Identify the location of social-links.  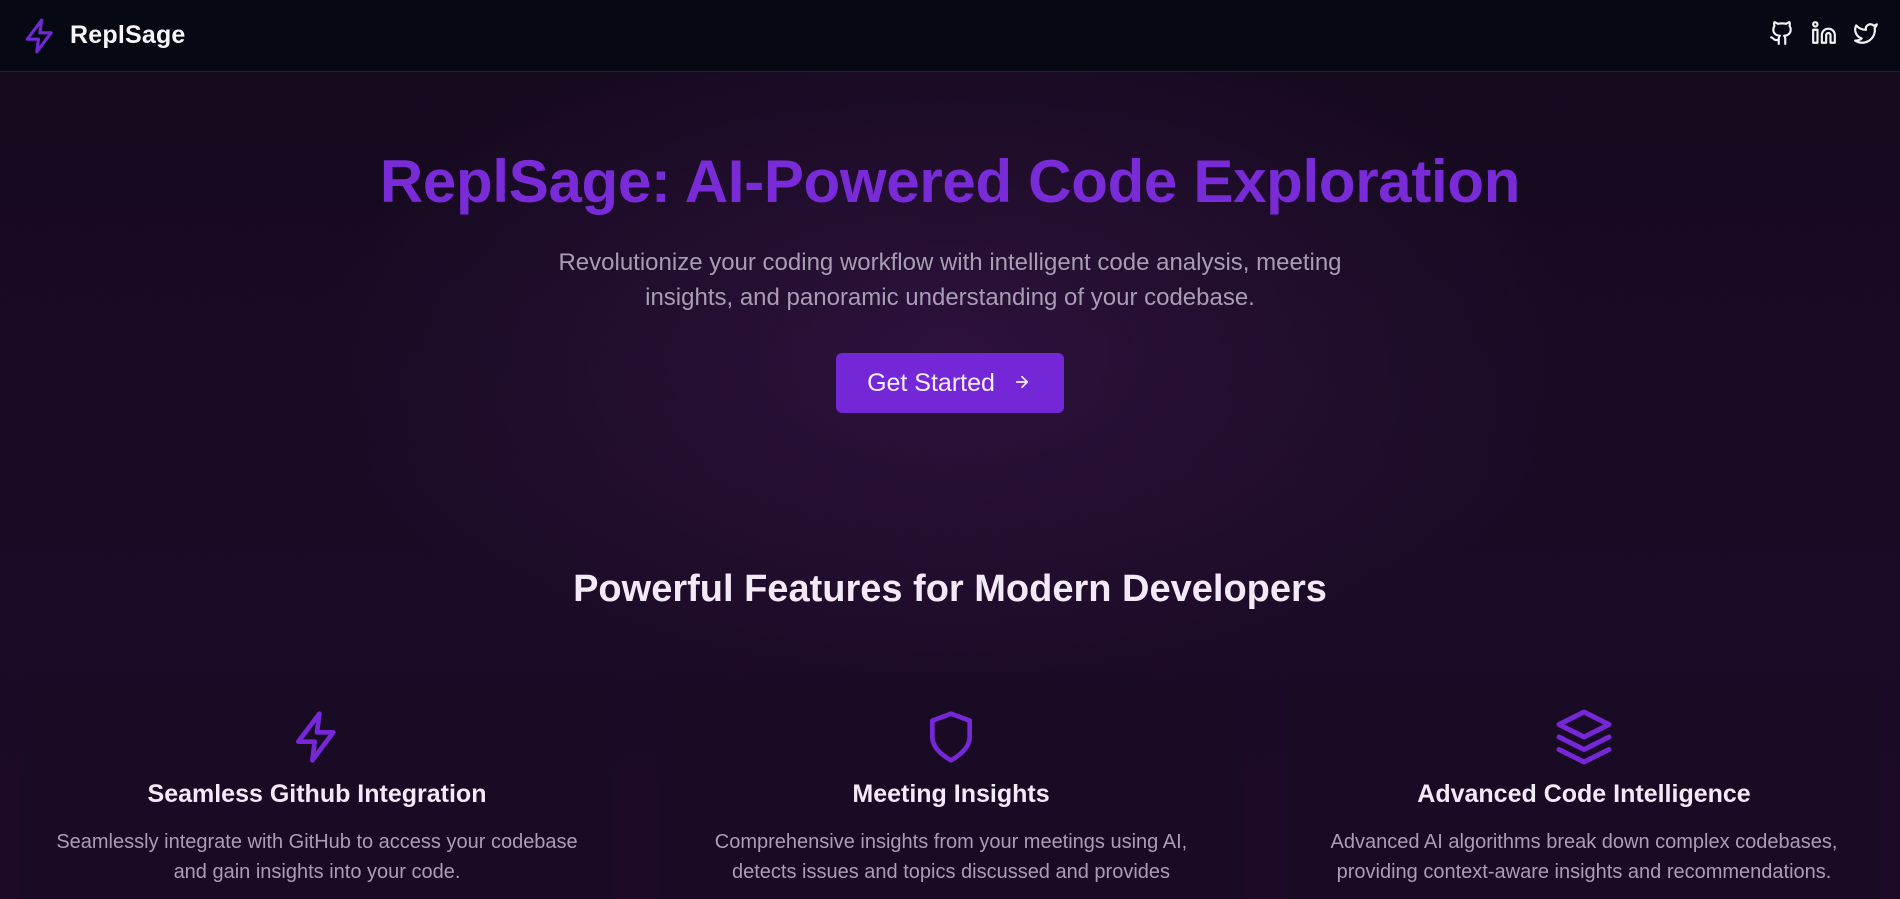
(1824, 35).